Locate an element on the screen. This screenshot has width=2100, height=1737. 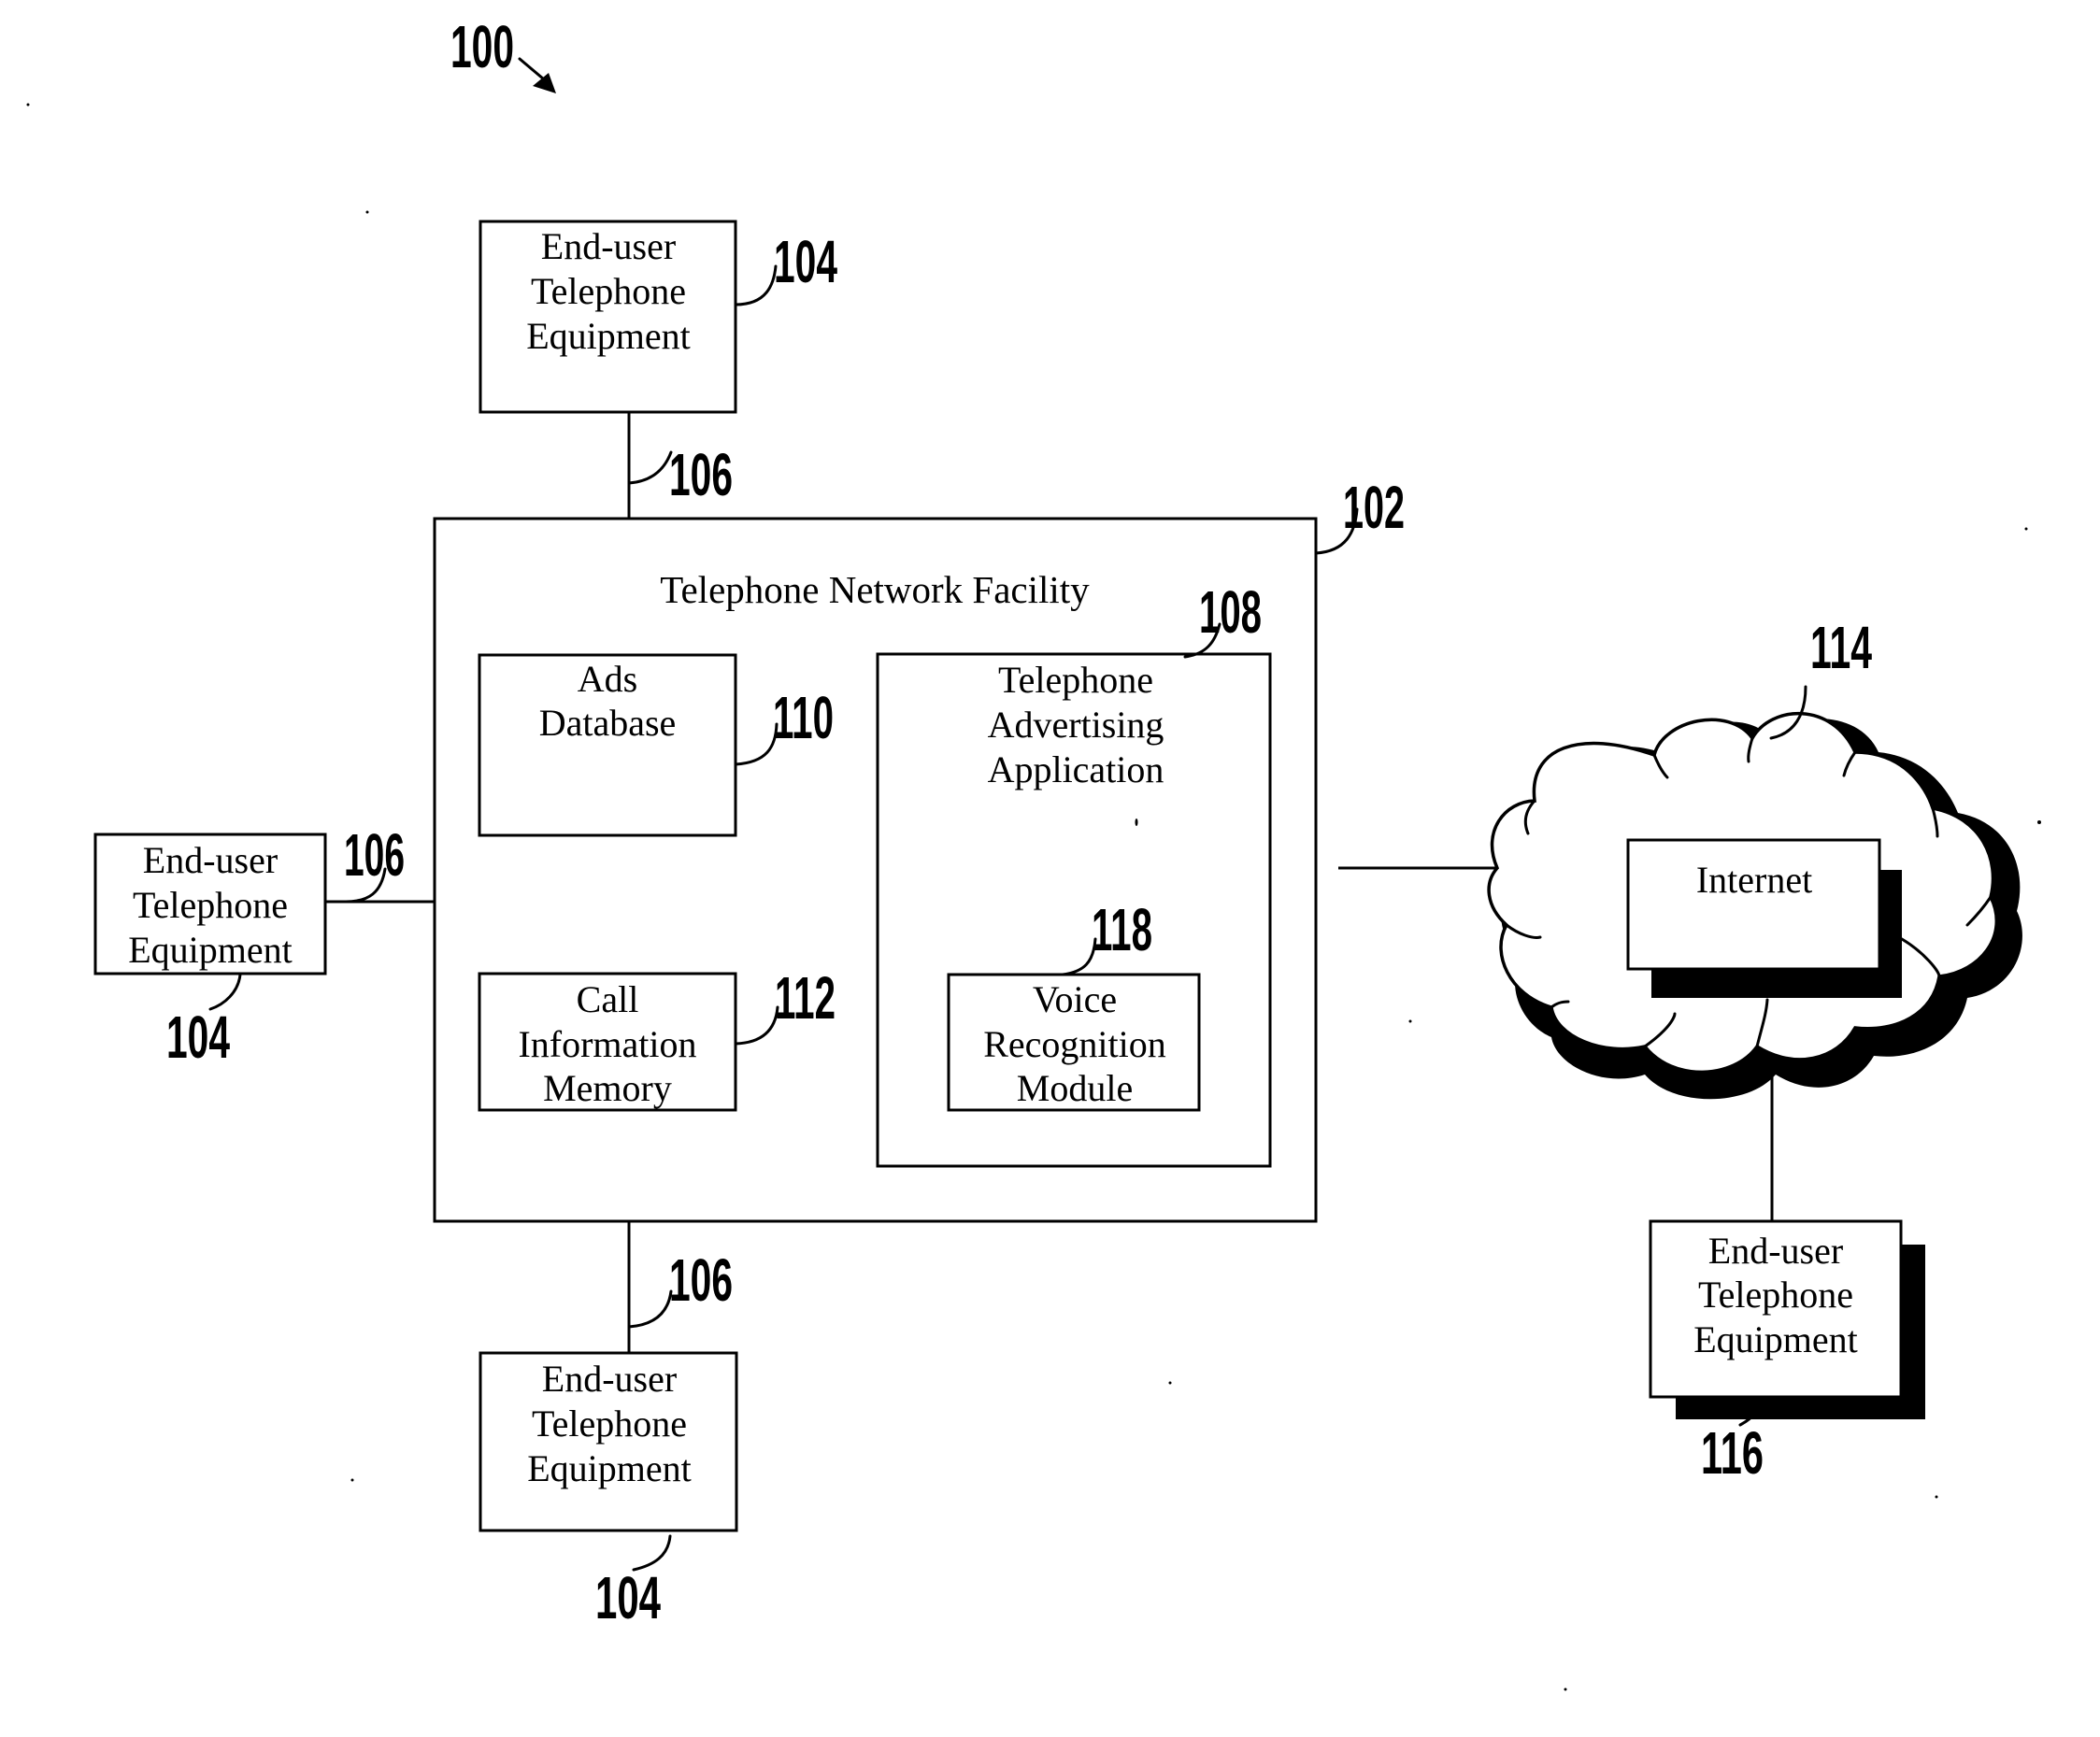
call-memory-ref: 112 is located at coordinates (806, 998).